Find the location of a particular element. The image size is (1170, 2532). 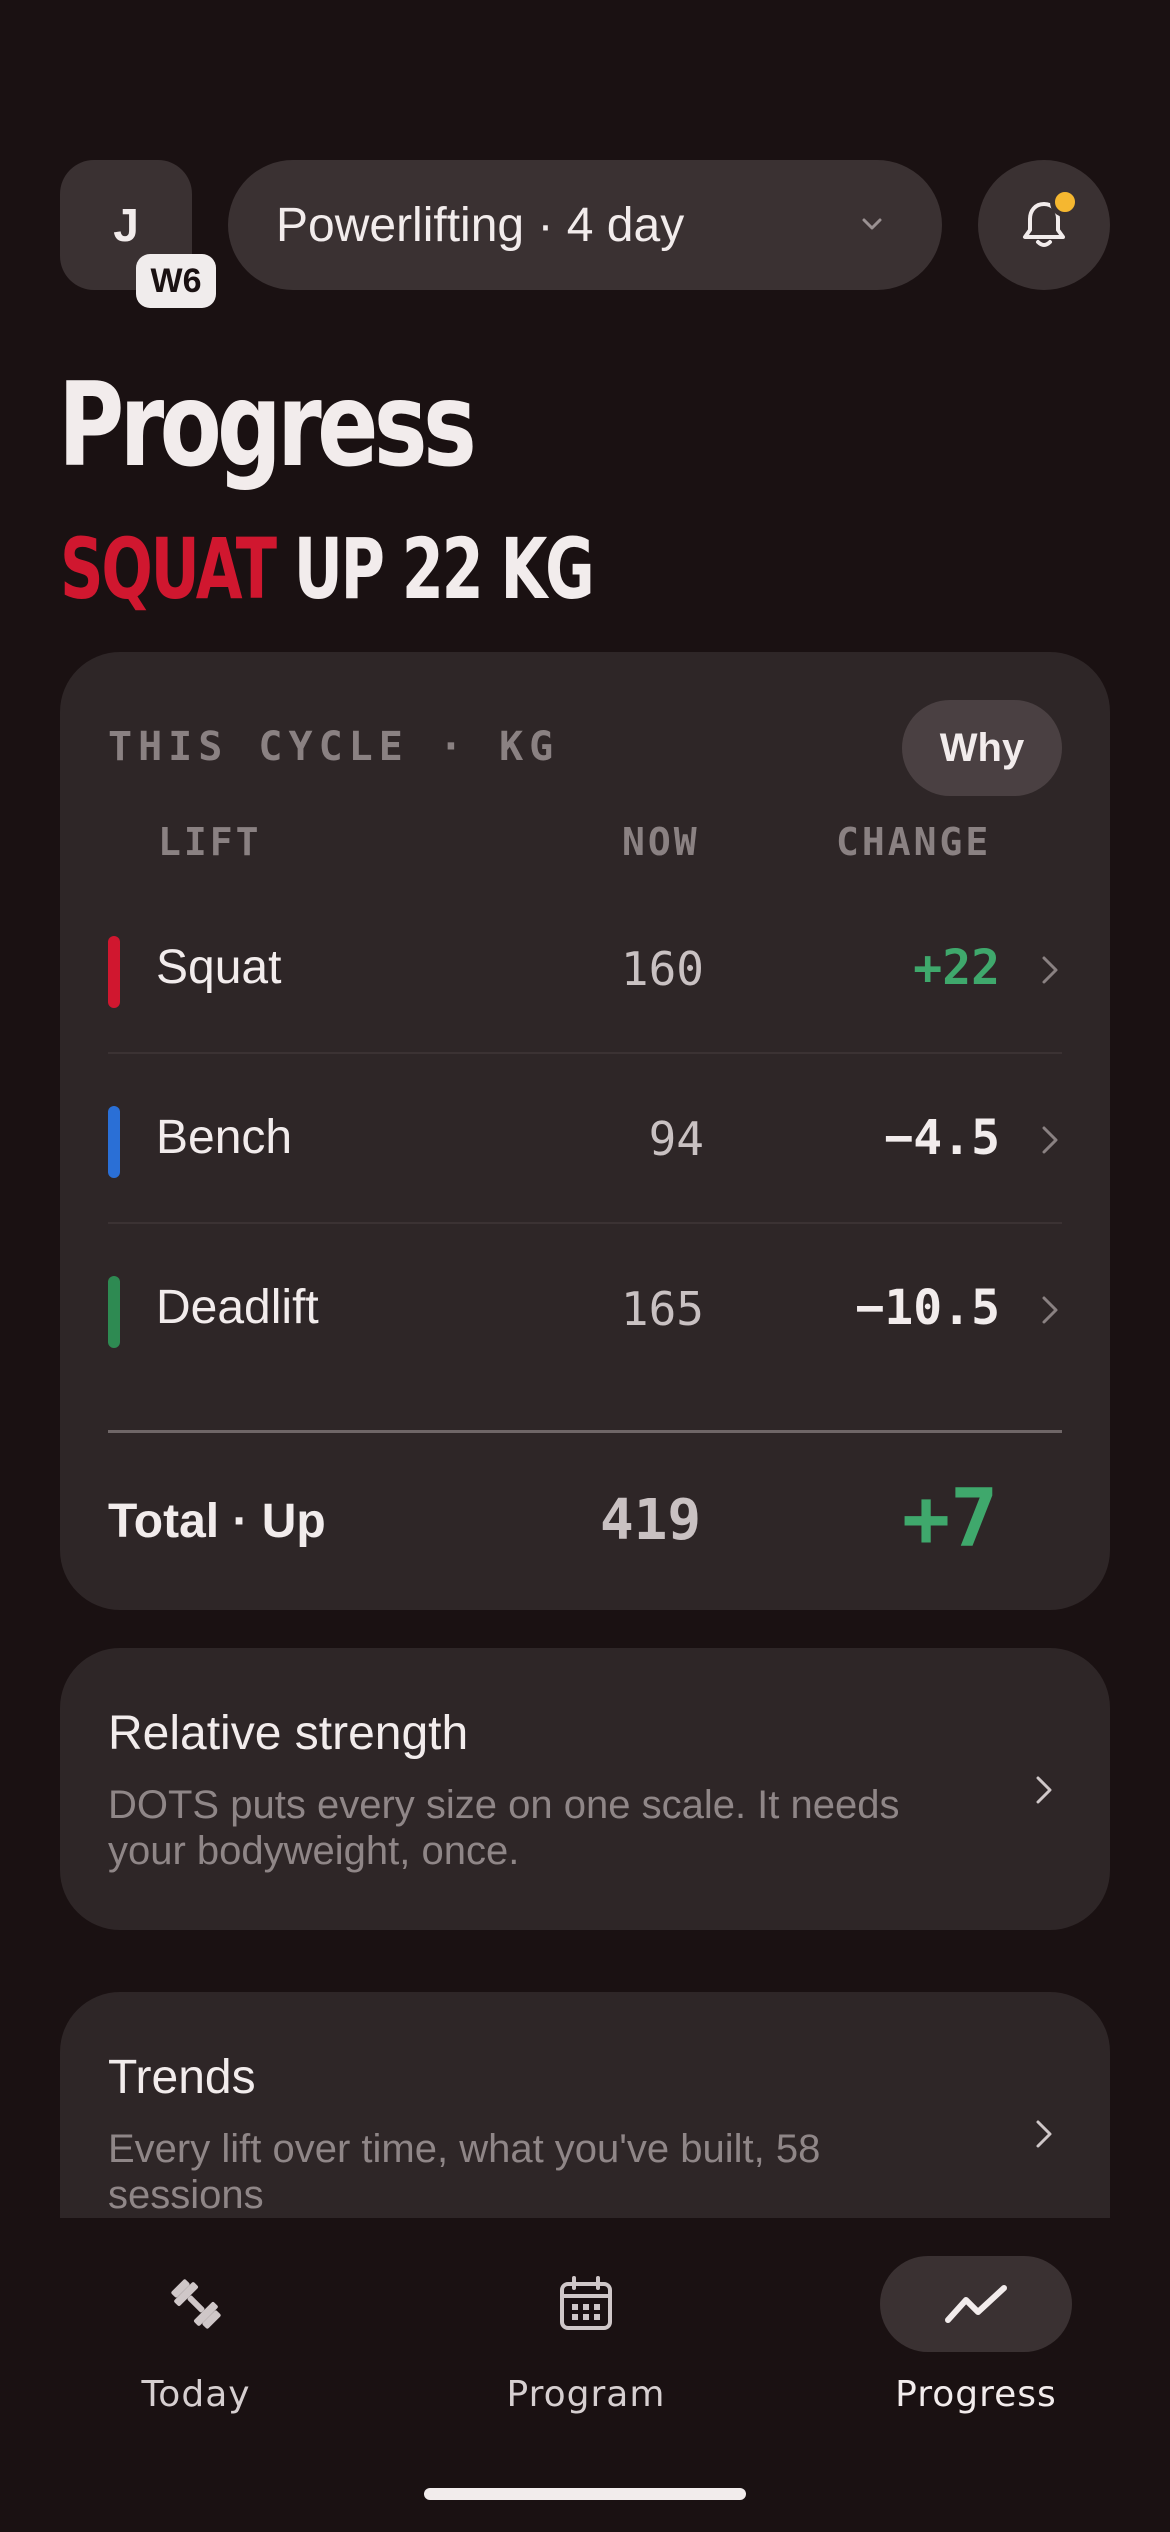

column-header-now: NOW is located at coordinates (661, 842).